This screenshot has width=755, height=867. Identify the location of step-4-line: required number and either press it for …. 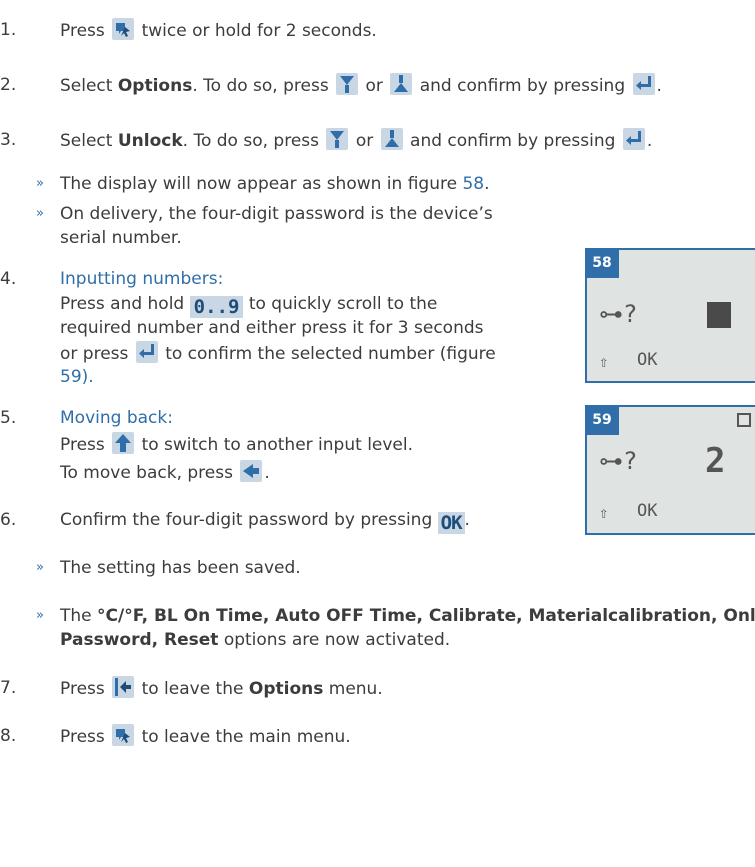
(272, 328).